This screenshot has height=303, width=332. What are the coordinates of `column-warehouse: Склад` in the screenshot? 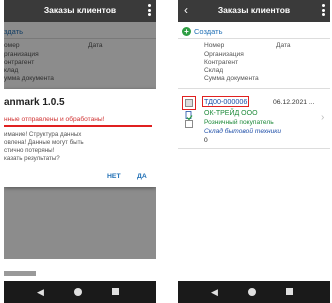 It's located at (214, 70).